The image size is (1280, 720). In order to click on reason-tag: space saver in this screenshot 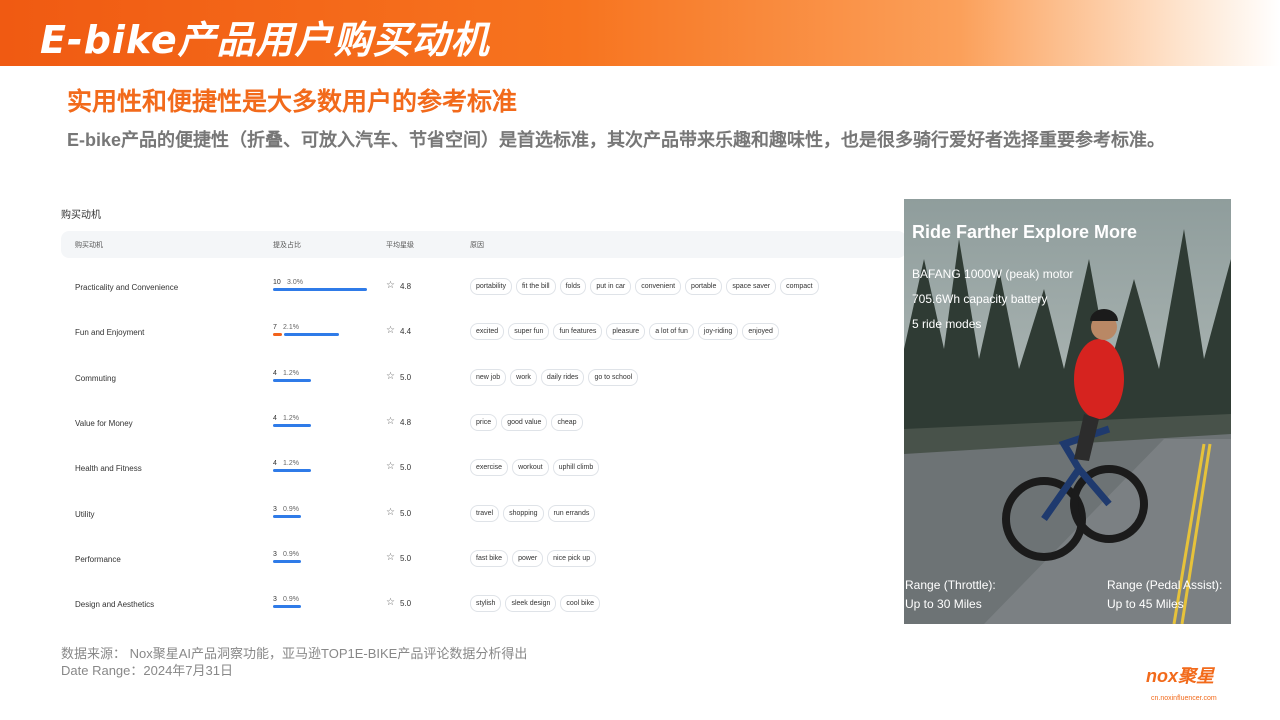, I will do `click(751, 286)`.